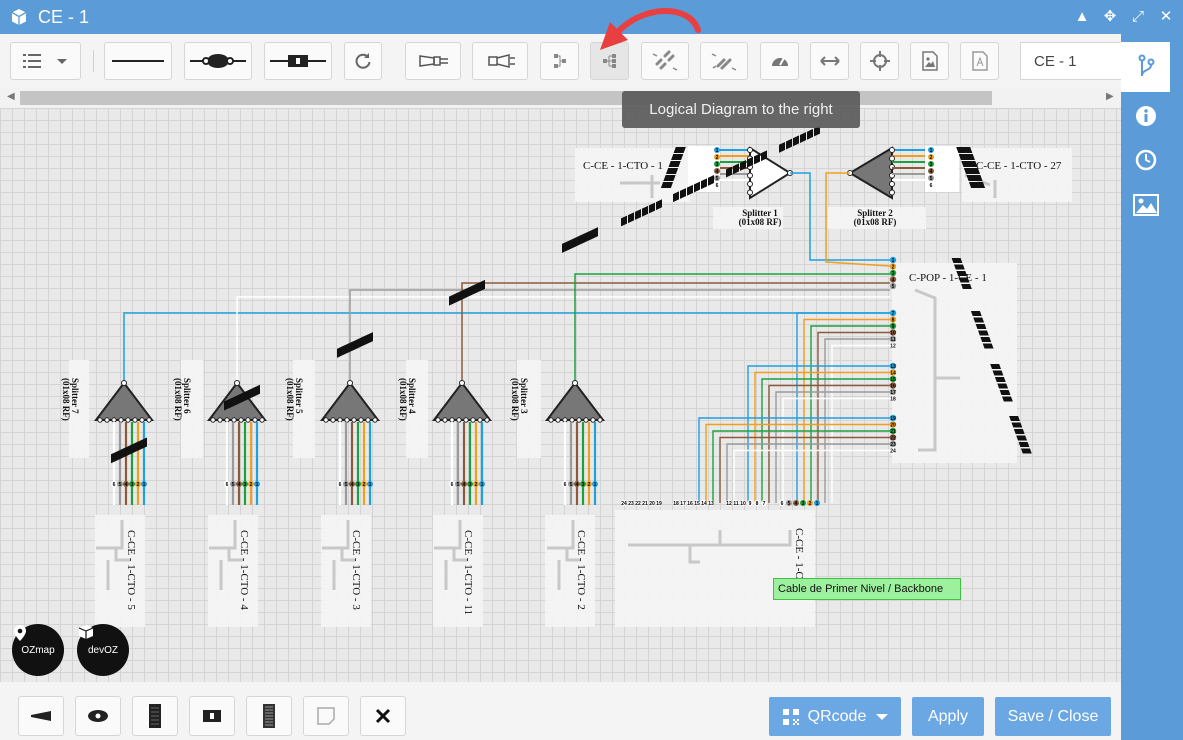 The width and height of the screenshot is (1183, 740). What do you see at coordinates (893, 419) in the screenshot?
I see `port-number: 19` at bounding box center [893, 419].